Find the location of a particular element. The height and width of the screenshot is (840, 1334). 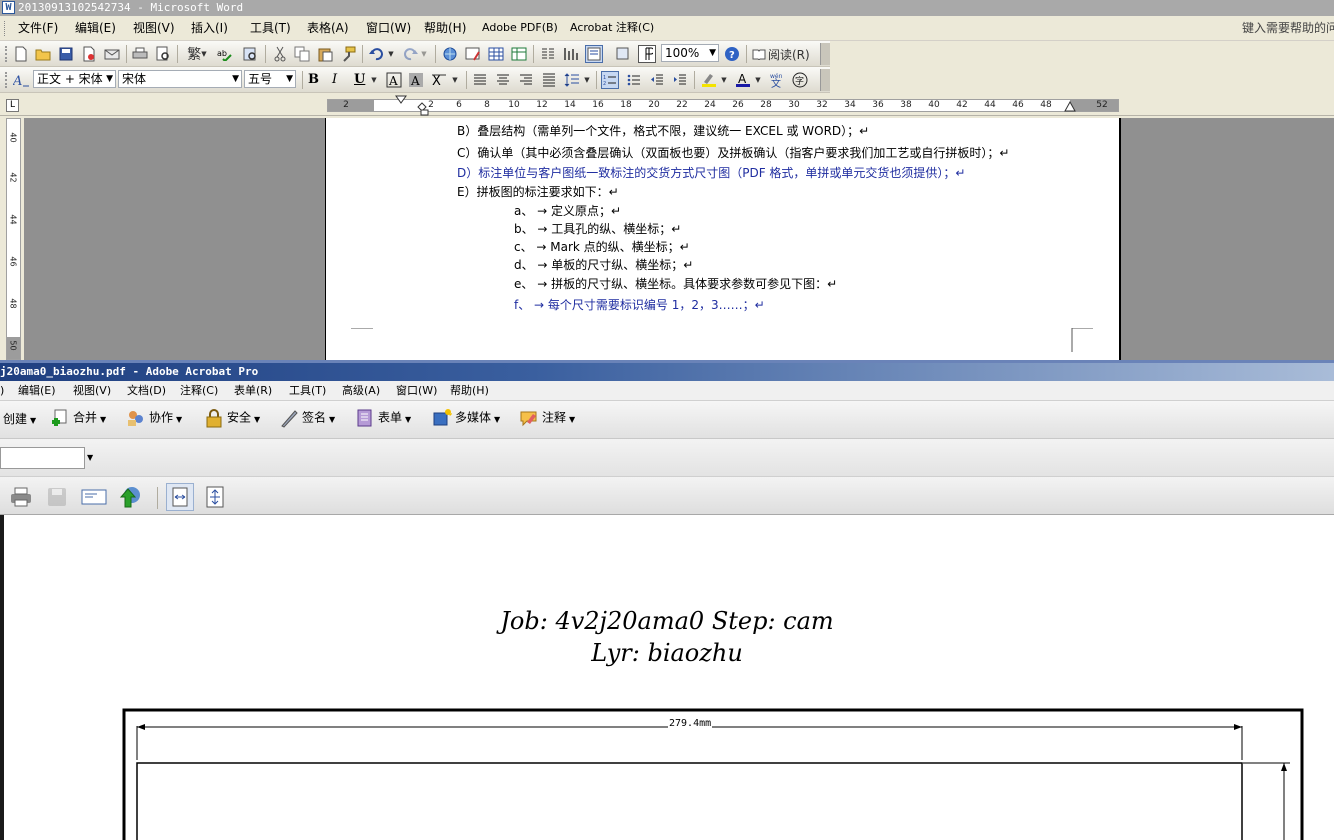

copy-icon is located at coordinates (302, 54).